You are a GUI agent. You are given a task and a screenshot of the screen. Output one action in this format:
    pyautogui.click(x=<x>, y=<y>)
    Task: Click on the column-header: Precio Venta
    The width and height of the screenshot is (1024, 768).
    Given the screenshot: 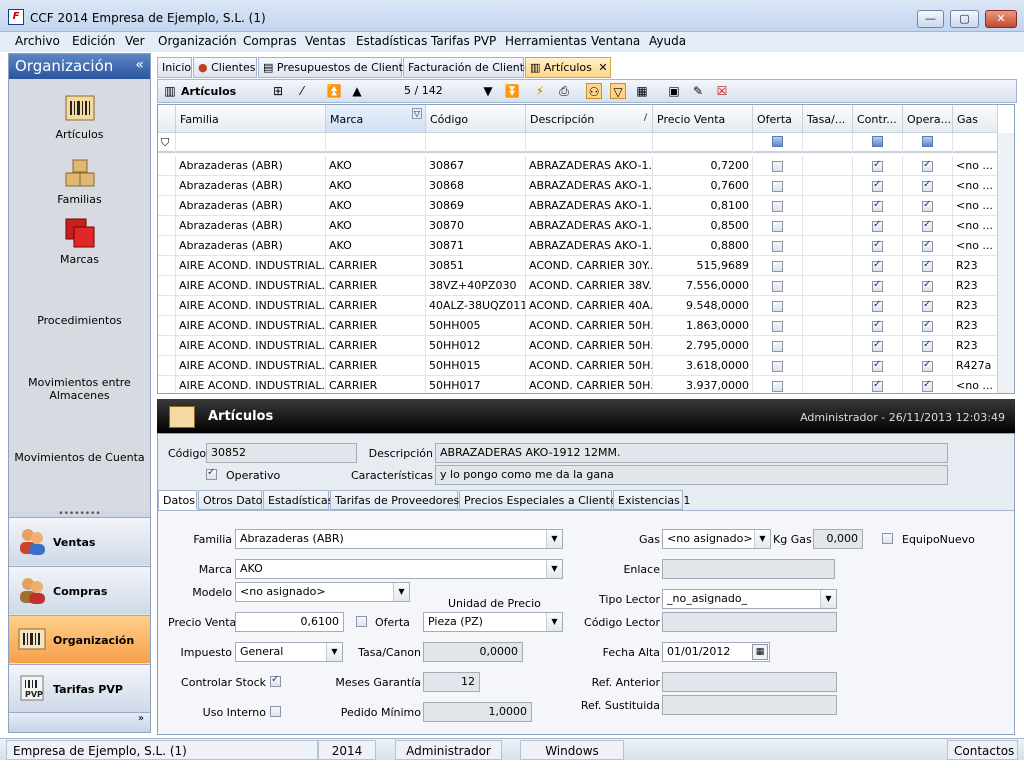 What is the action you would take?
    pyautogui.click(x=703, y=119)
    